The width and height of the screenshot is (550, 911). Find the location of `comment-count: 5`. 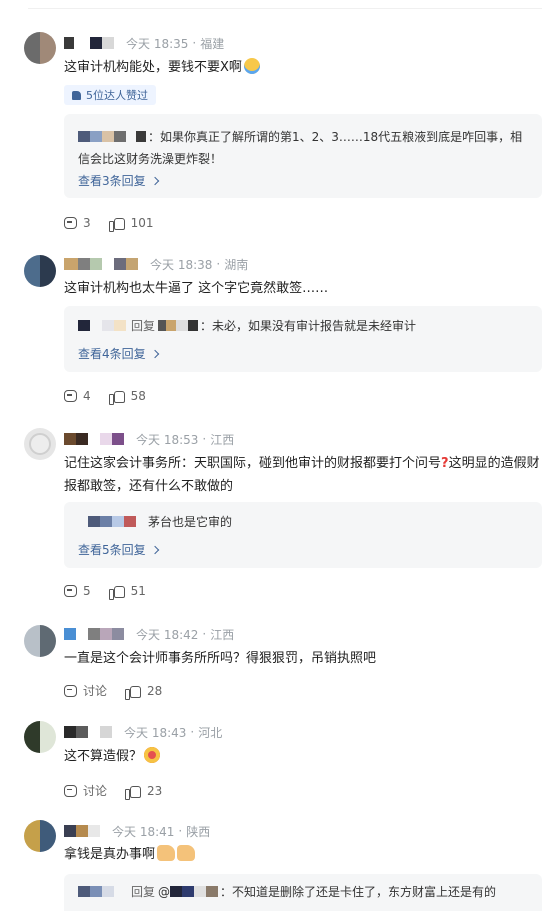

comment-count: 5 is located at coordinates (87, 591).